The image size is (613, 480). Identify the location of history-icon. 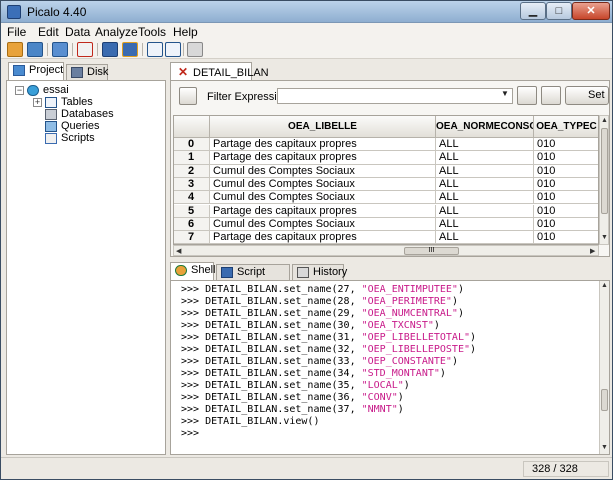
(303, 272).